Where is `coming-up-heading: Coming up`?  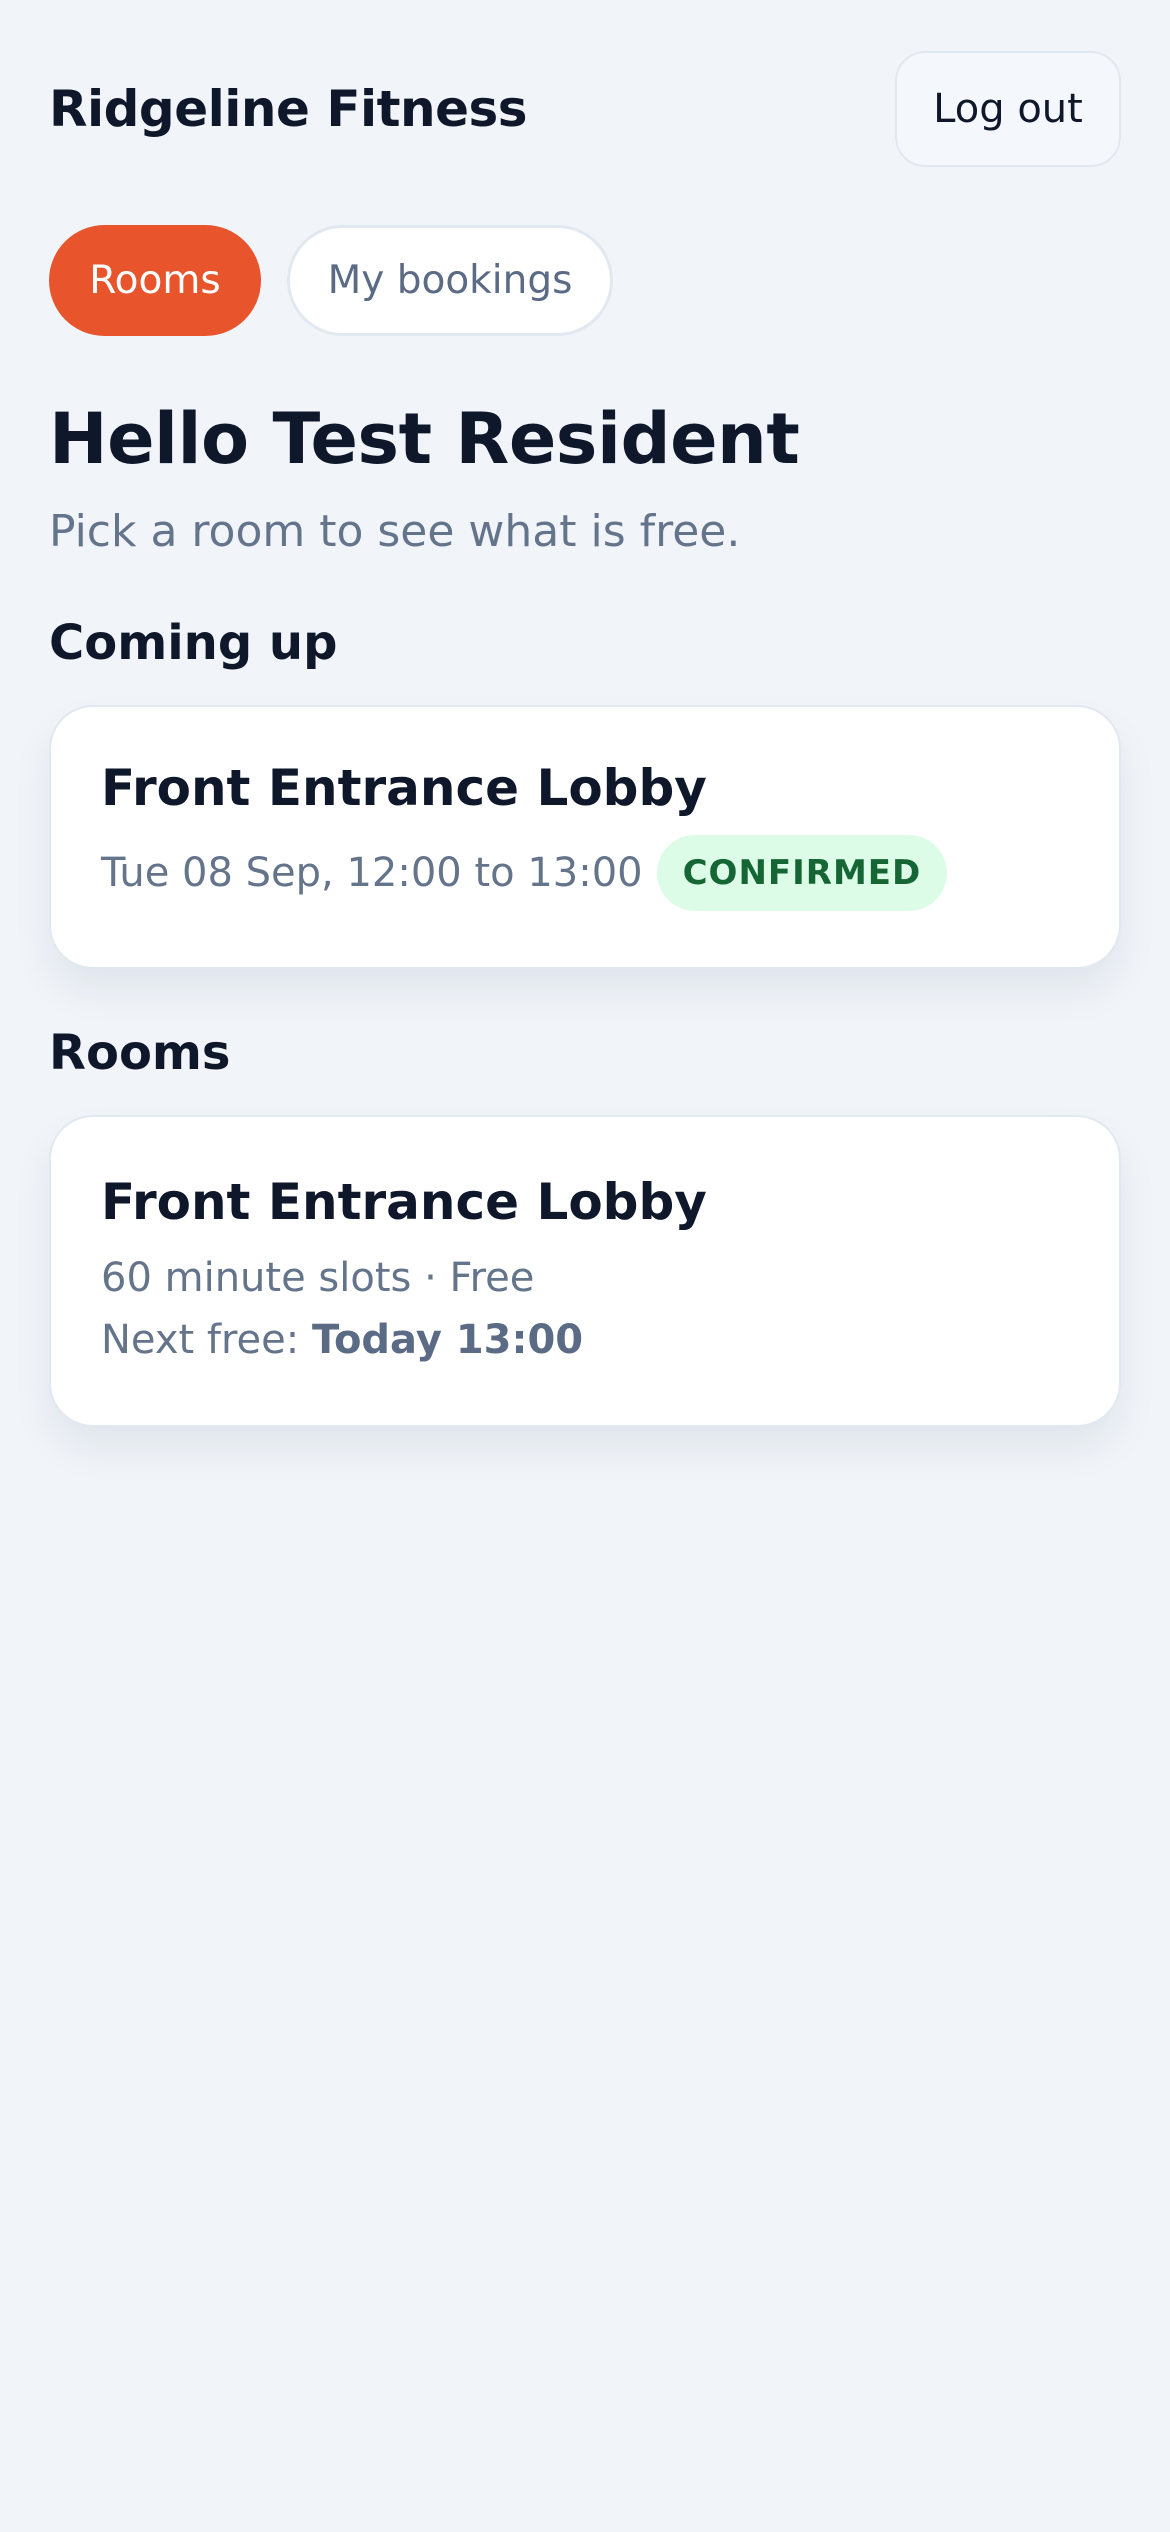 coming-up-heading: Coming up is located at coordinates (193, 643).